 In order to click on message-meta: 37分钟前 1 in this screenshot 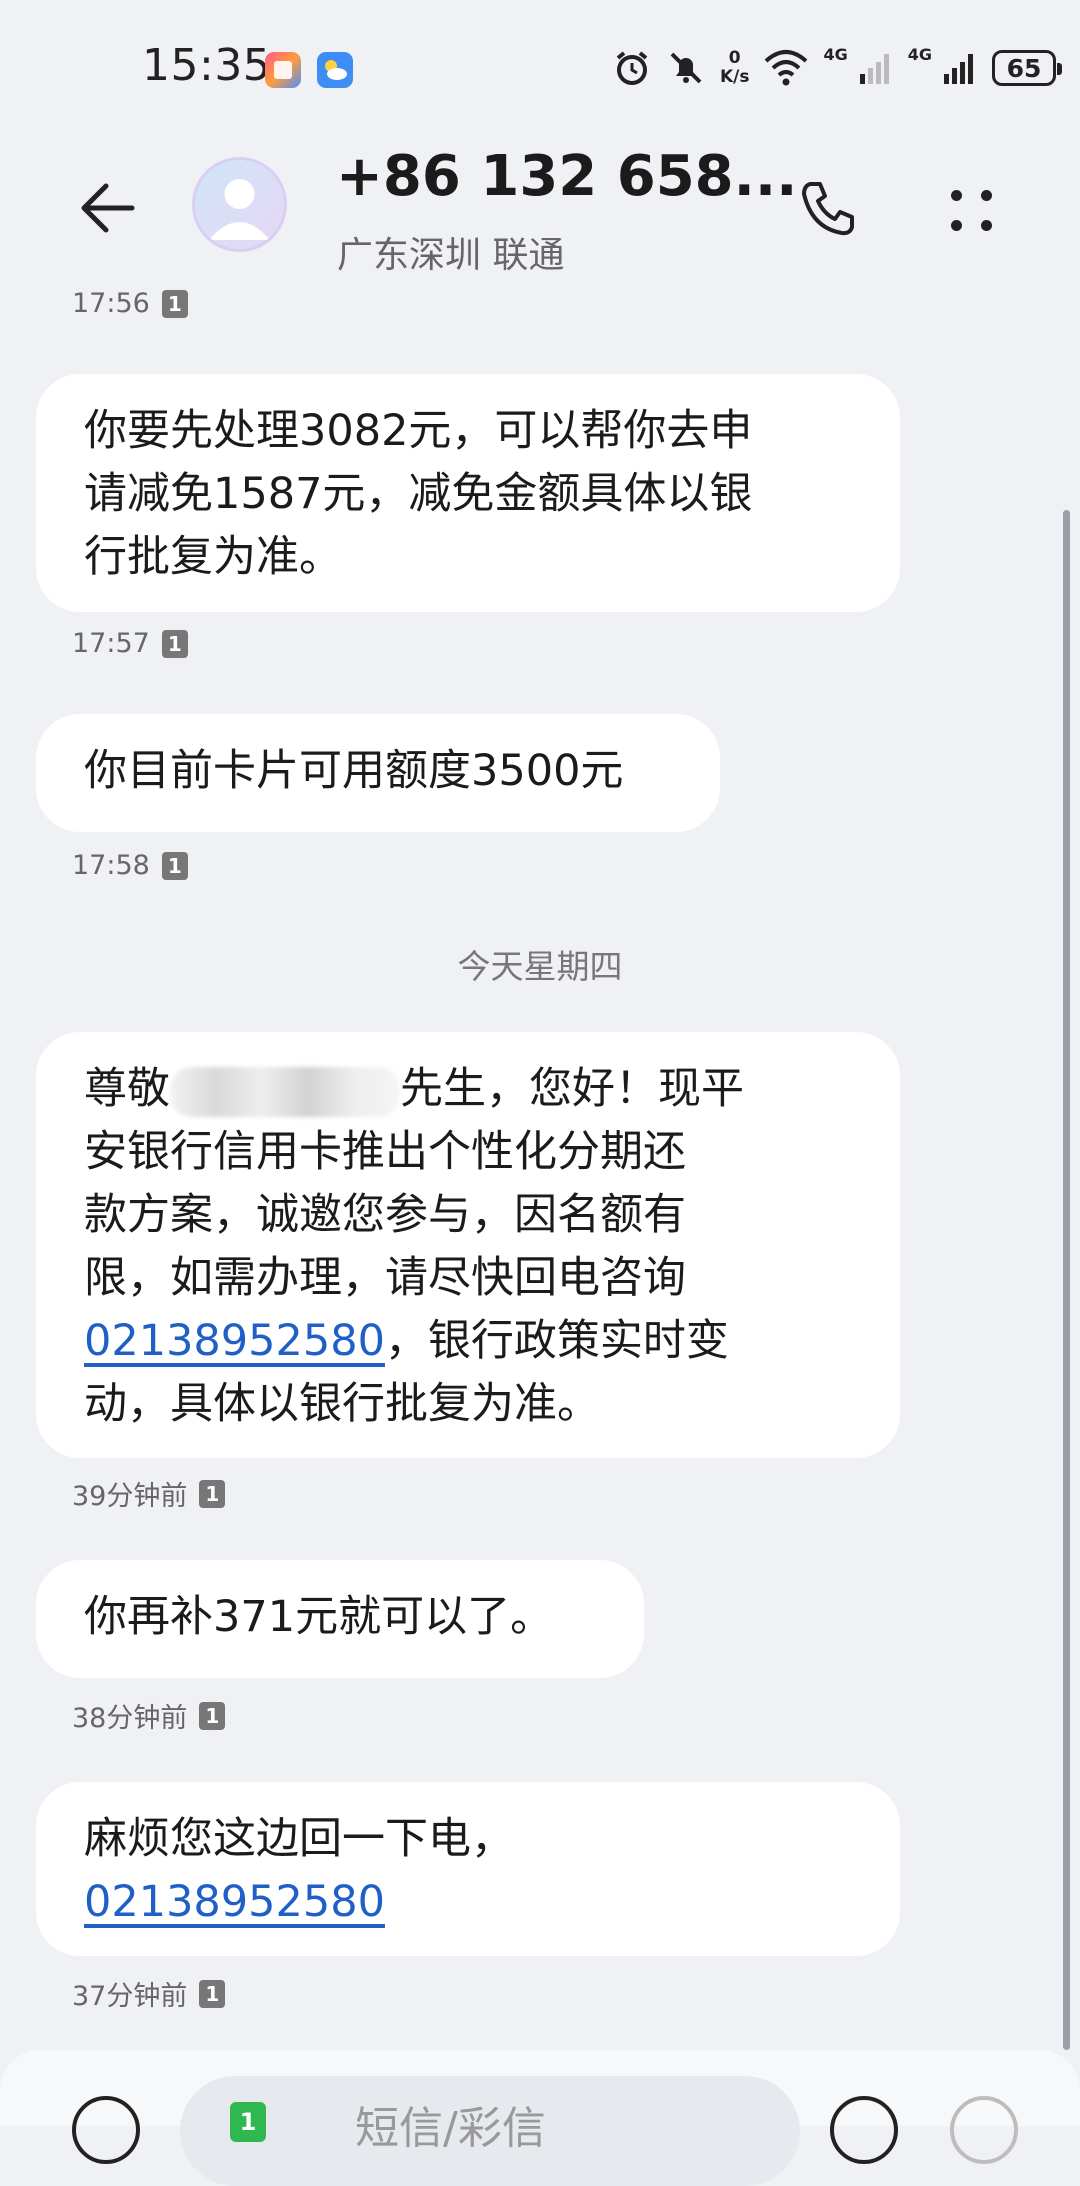, I will do `click(149, 1993)`.